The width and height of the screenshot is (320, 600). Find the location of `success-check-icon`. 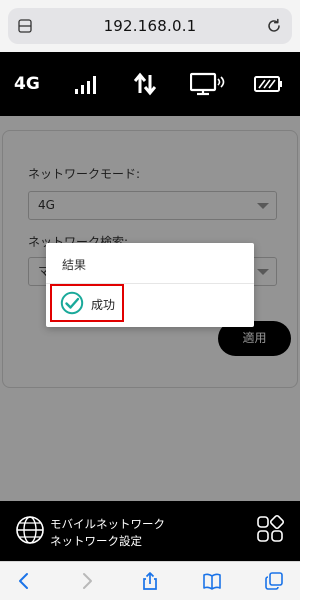

success-check-icon is located at coordinates (72, 303).